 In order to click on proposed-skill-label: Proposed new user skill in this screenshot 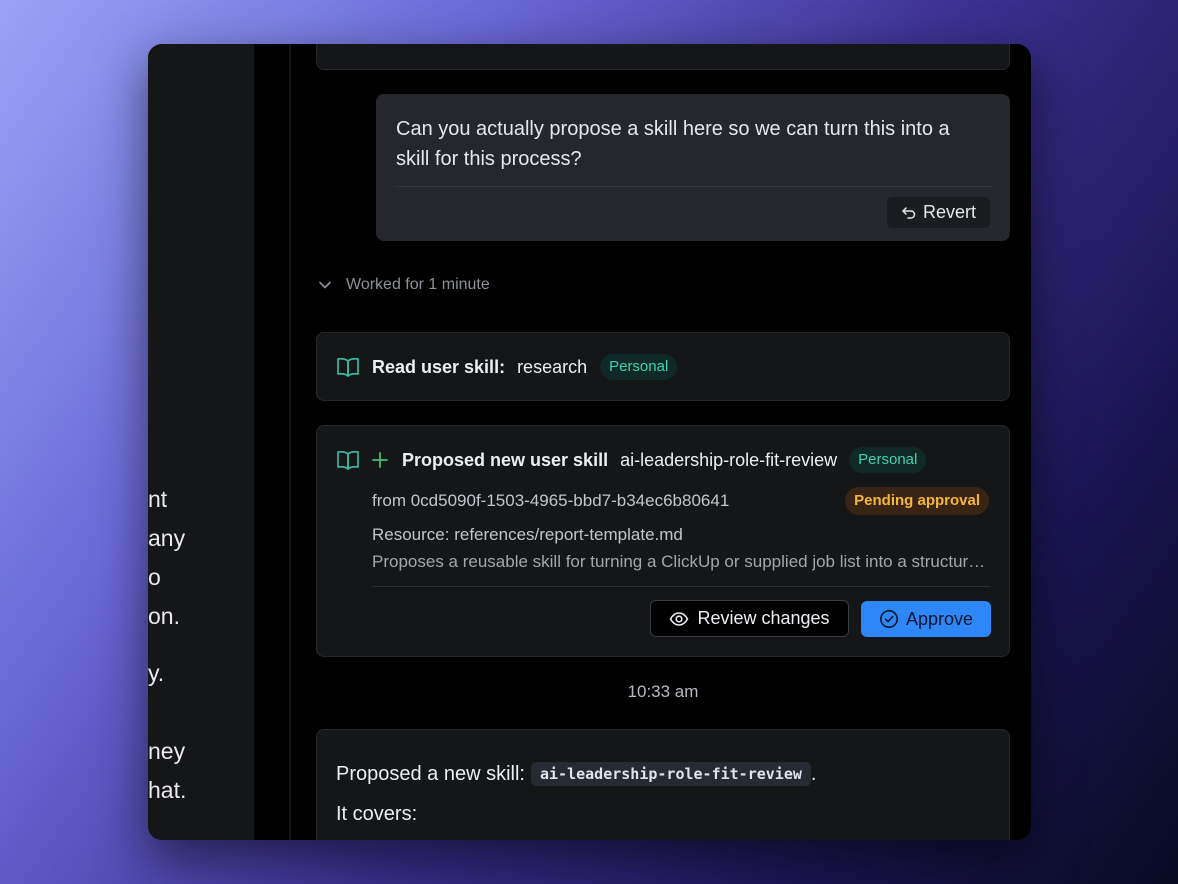, I will do `click(505, 459)`.